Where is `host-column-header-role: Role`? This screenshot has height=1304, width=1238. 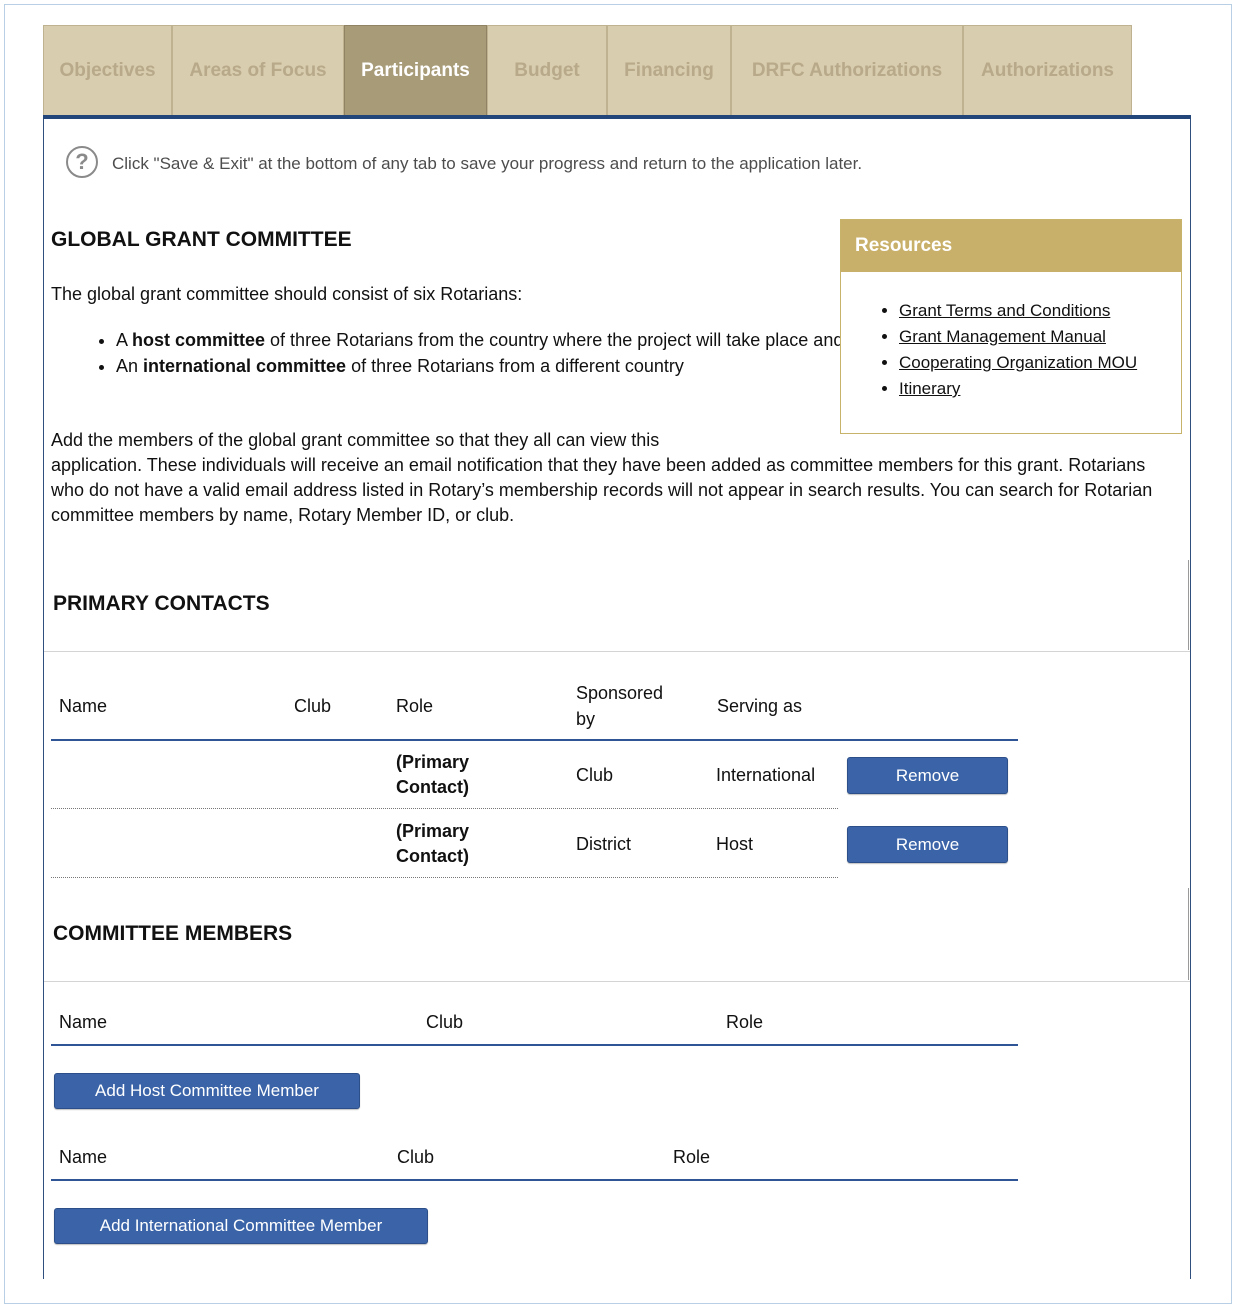
host-column-header-role: Role is located at coordinates (745, 1022).